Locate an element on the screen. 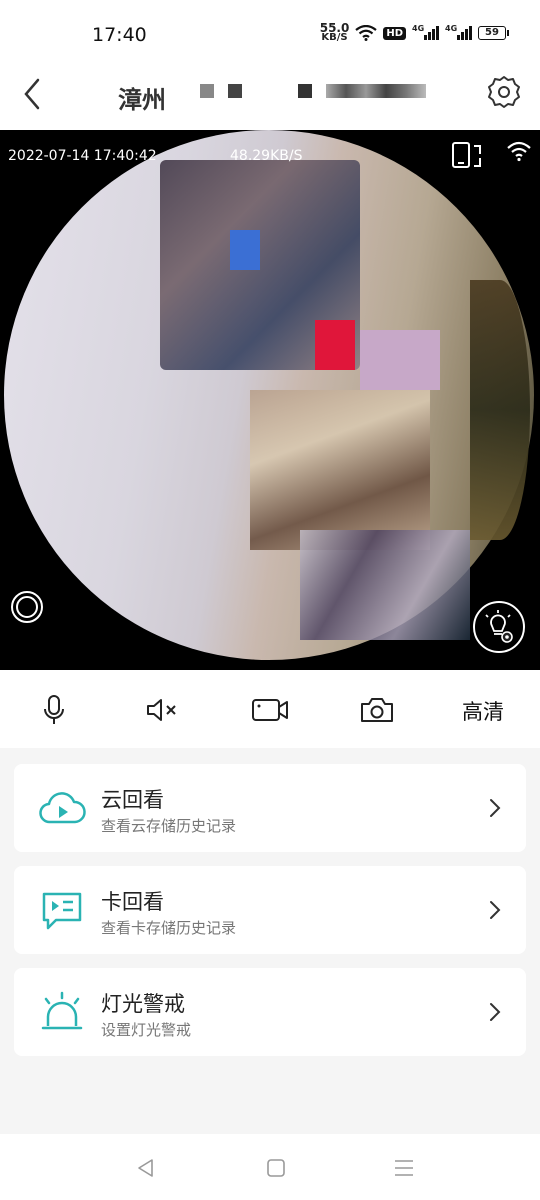  signal-label-2: 4G is located at coordinates (451, 28).